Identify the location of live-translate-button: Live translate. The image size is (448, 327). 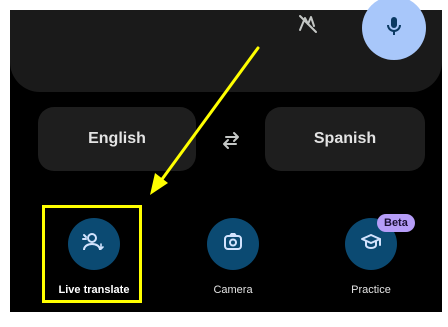
(94, 258).